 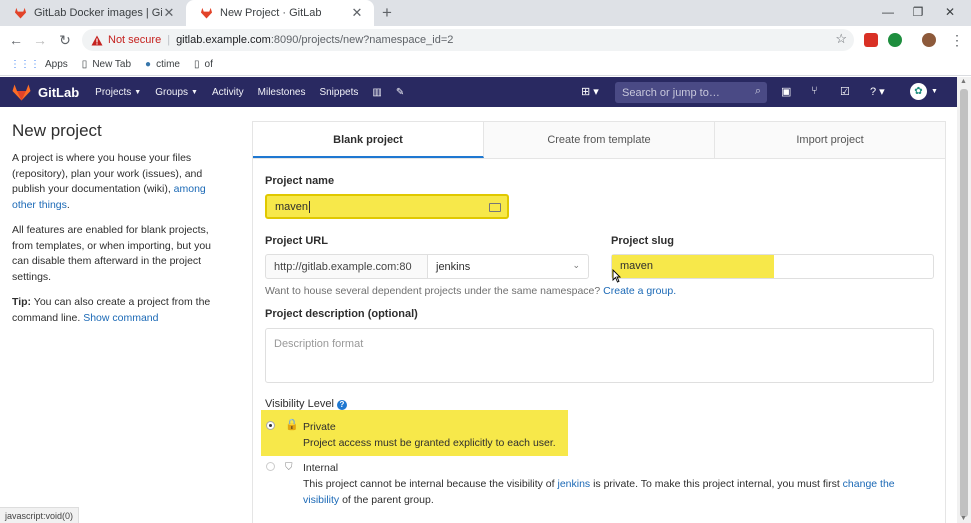 I want to click on profile-avatar, so click(x=929, y=40).